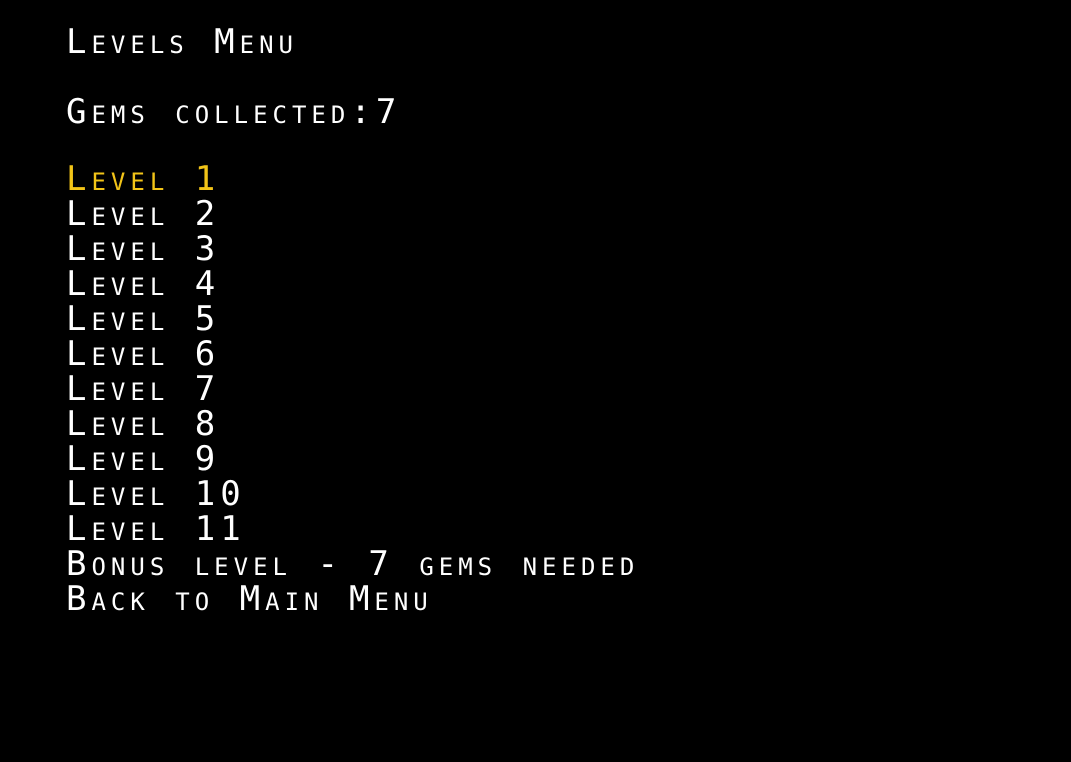 Image resolution: width=1071 pixels, height=762 pixels. I want to click on menu-item-bonus-level: Bonus level - 7 gems needed, so click(352, 564).